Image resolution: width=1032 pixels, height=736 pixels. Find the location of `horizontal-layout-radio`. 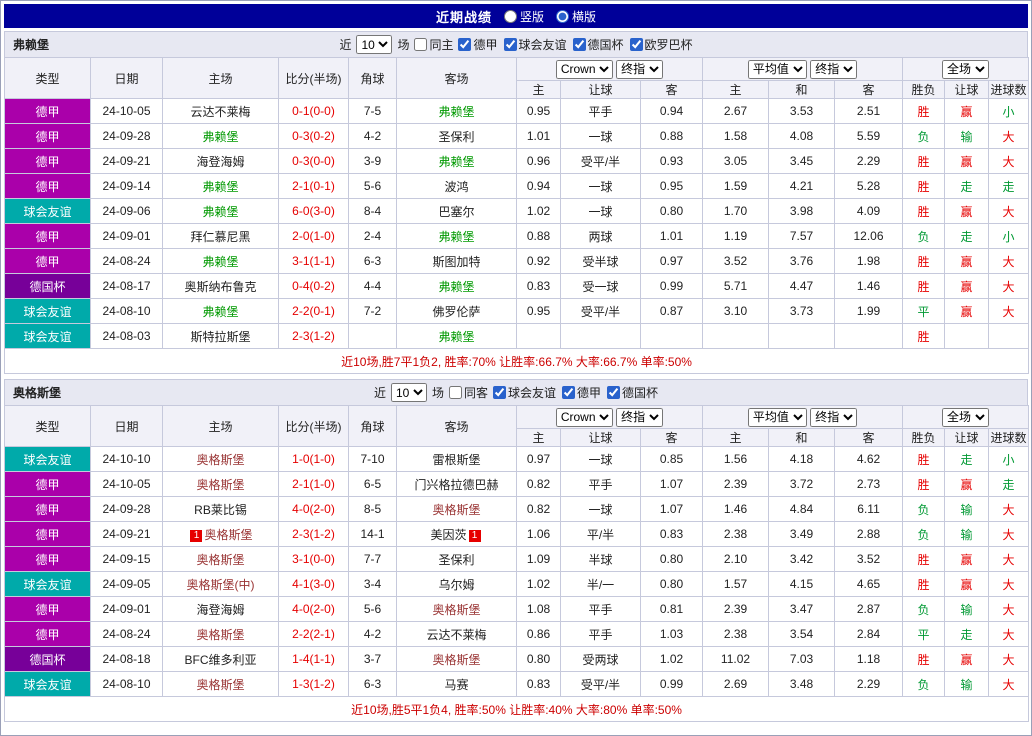

horizontal-layout-radio is located at coordinates (562, 16).